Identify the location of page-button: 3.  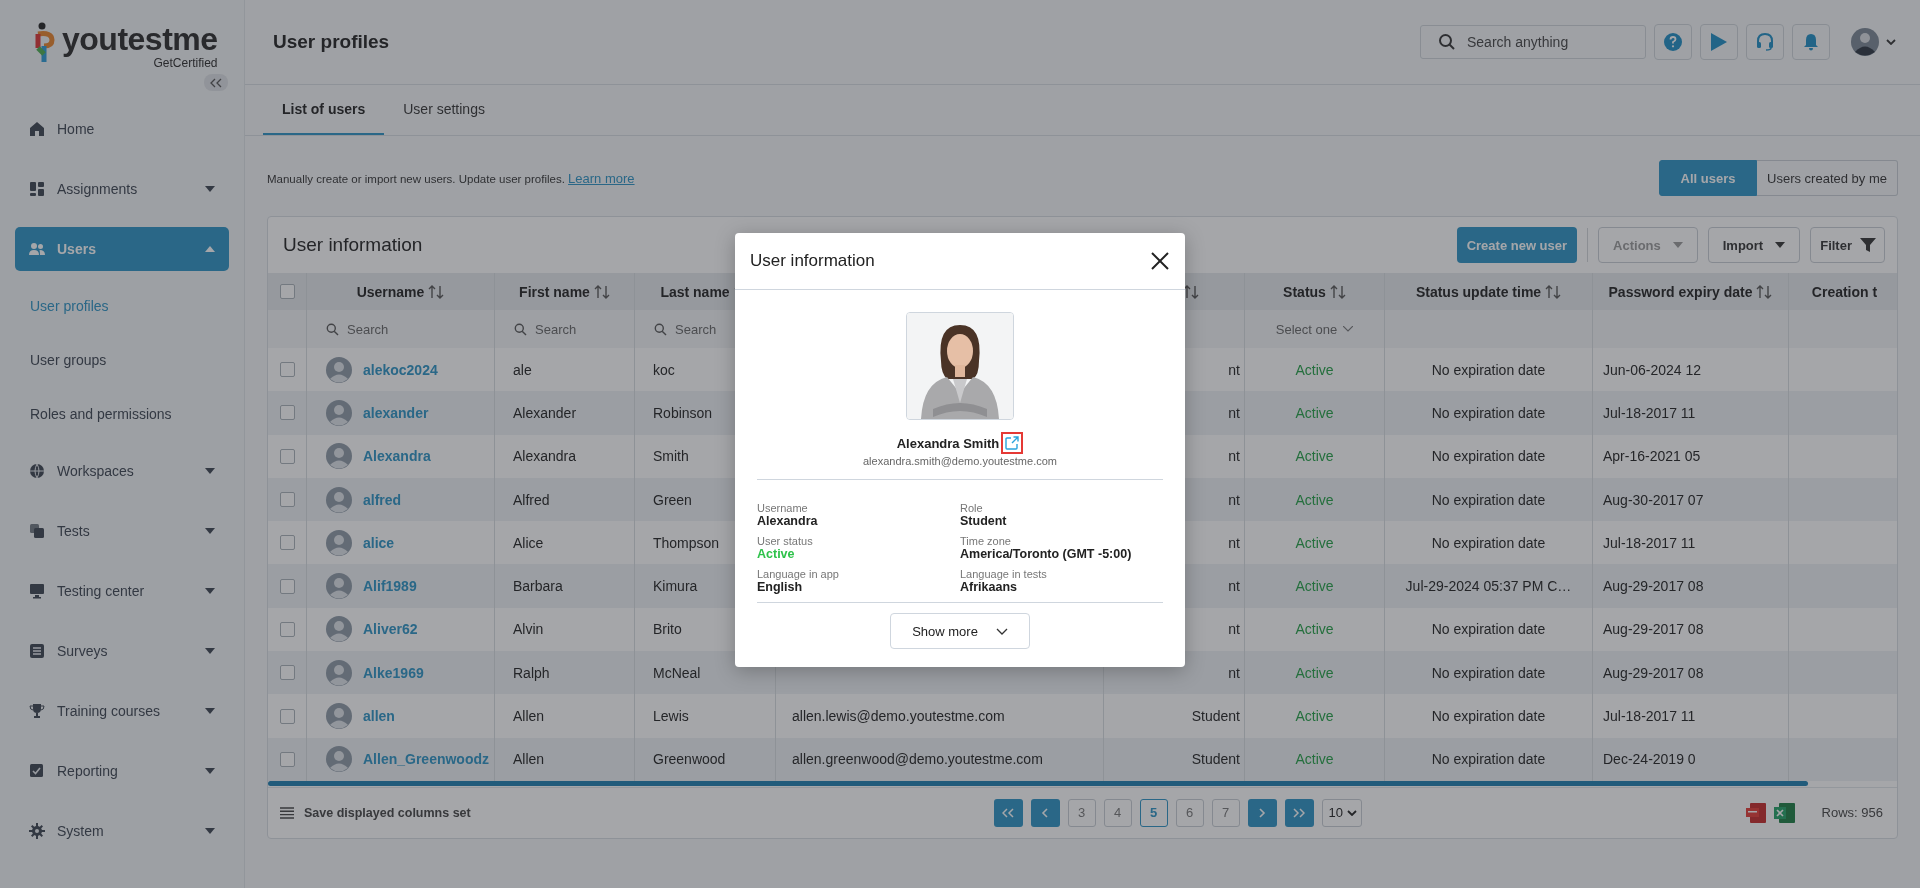
(1081, 812).